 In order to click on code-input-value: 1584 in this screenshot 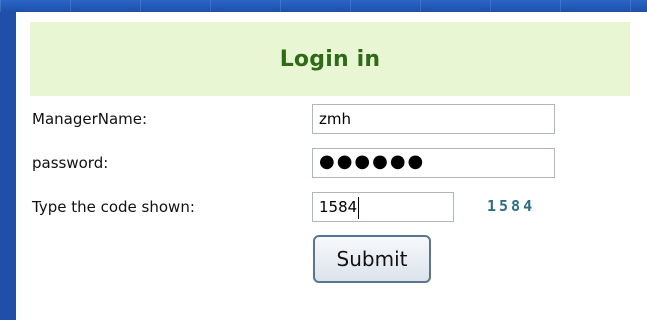, I will do `click(338, 207)`.